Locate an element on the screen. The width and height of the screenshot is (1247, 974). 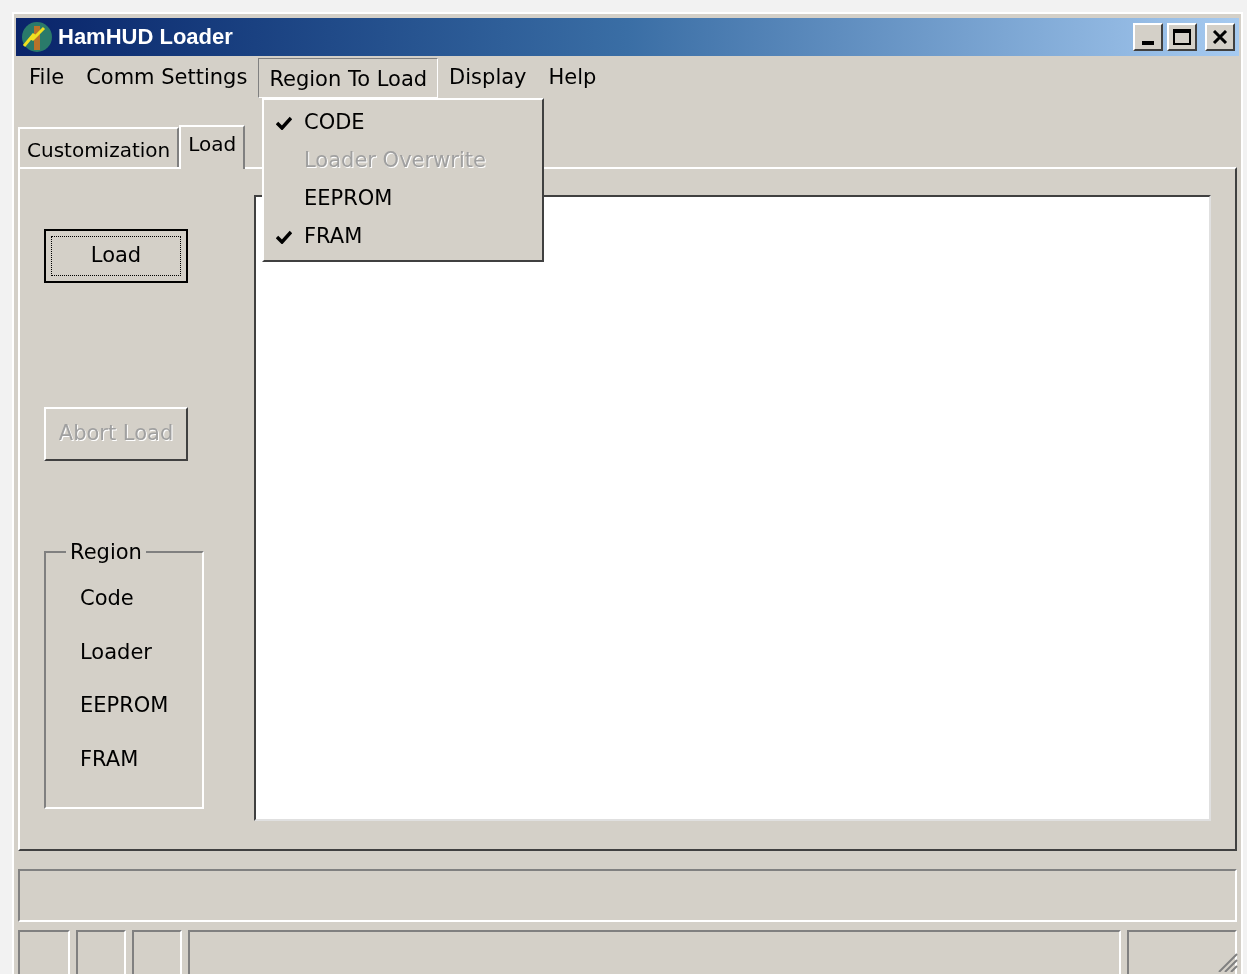
load-button: Load is located at coordinates (116, 256).